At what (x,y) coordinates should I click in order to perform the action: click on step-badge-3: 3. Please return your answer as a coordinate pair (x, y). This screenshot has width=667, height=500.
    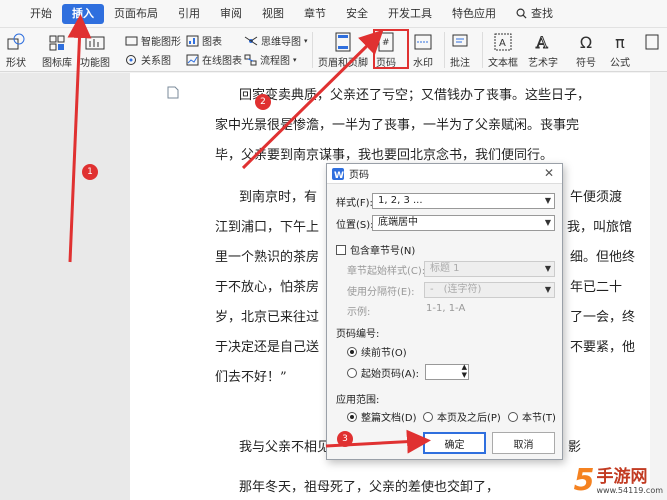
    Looking at the image, I should click on (345, 439).